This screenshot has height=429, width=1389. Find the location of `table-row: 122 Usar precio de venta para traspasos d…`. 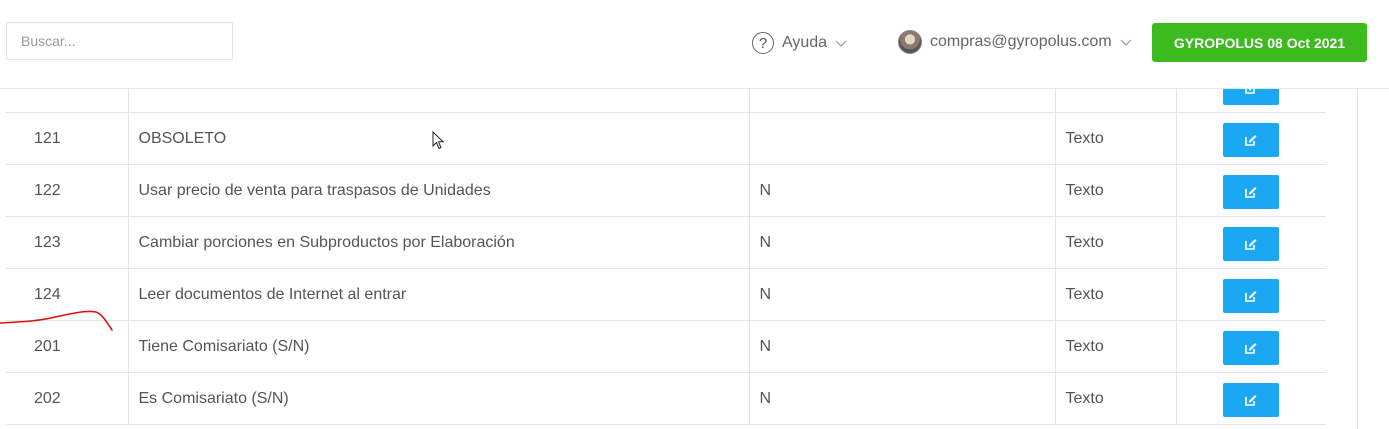

table-row: 122 Usar precio de venta para traspasos d… is located at coordinates (666, 190).